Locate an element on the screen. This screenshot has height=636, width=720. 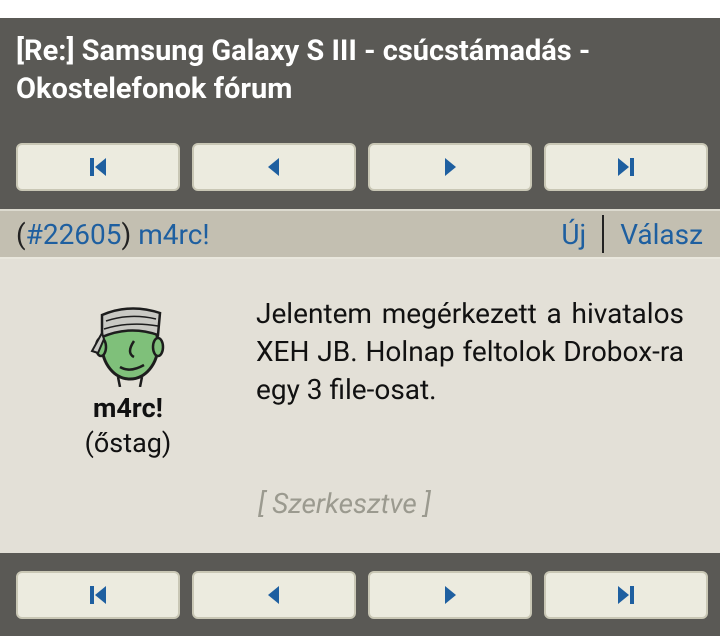
top-pager is located at coordinates (362, 167).